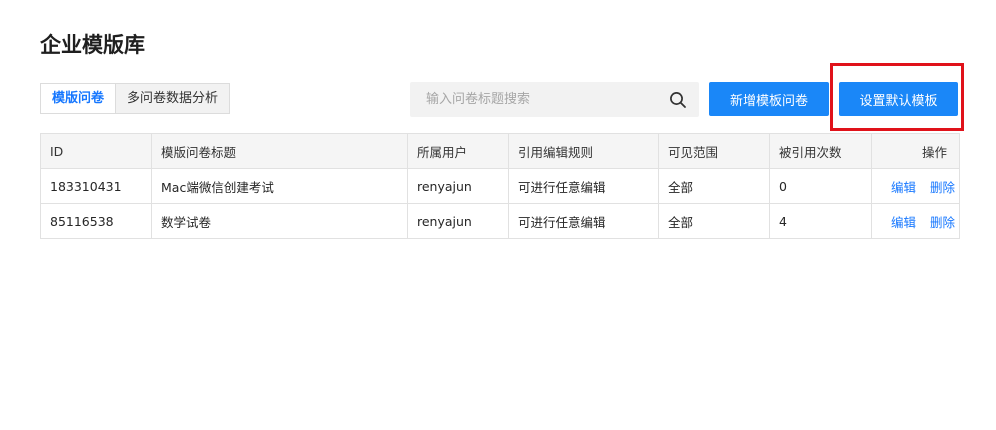 This screenshot has height=430, width=996. Describe the element at coordinates (714, 151) in the screenshot. I see `column-header-visibility: 可见范围` at that location.